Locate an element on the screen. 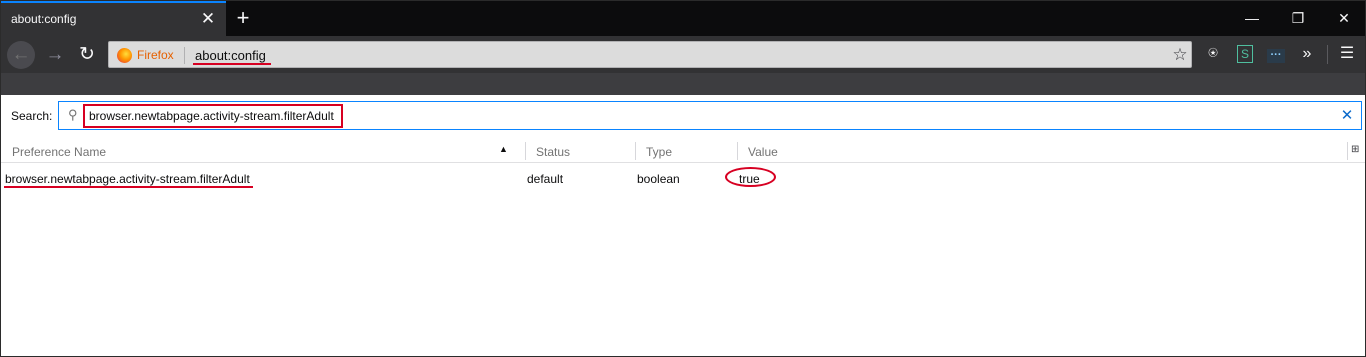 This screenshot has height=357, width=1366. tab-about-config: about:config ✕ is located at coordinates (113, 18).